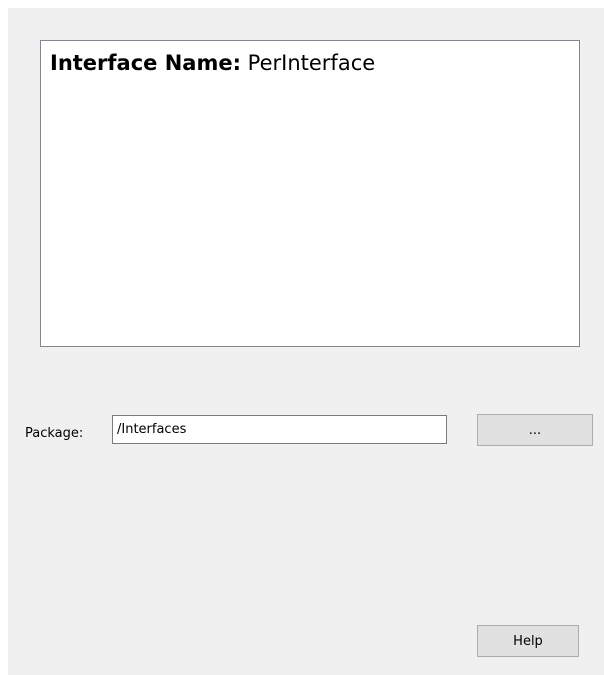  What do you see at coordinates (528, 641) in the screenshot?
I see `help-button: Help` at bounding box center [528, 641].